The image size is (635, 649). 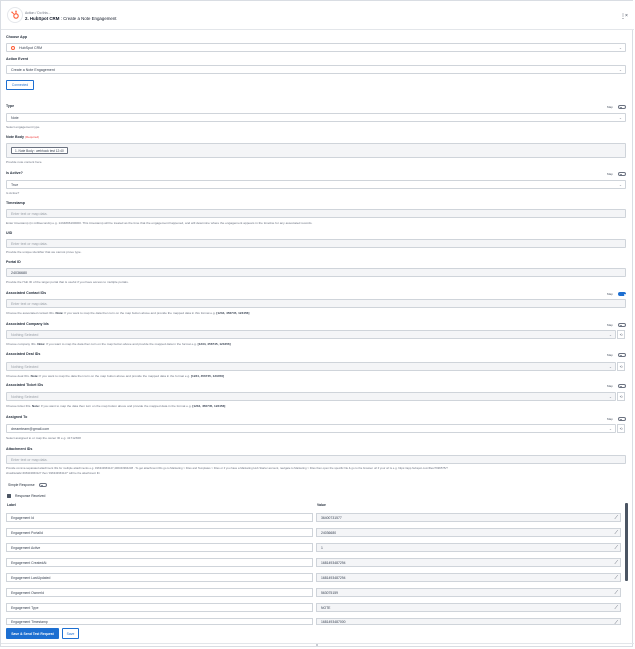 I want to click on table-row-label: Engagement OwnerId, so click(x=159, y=592).